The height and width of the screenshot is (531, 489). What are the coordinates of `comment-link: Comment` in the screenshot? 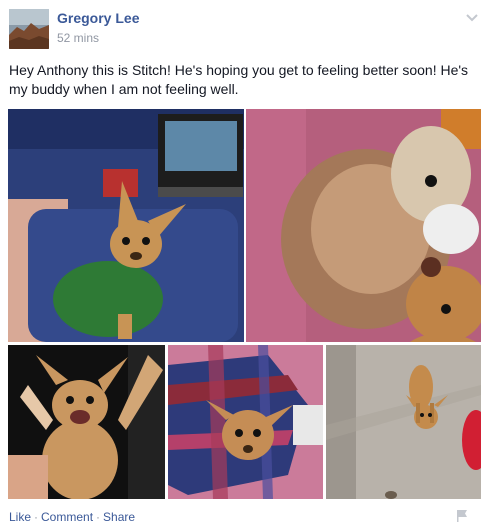 It's located at (67, 517).